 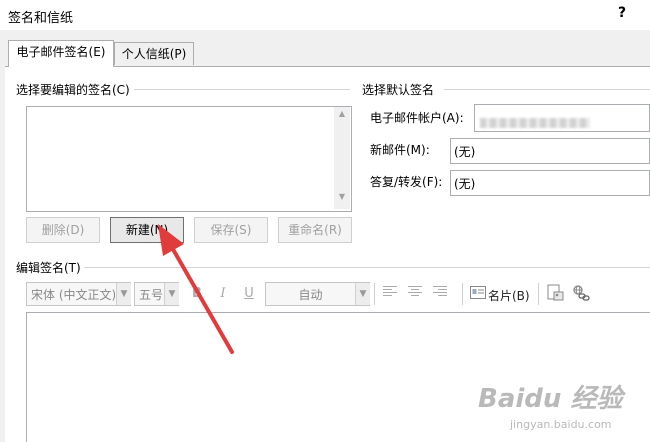 What do you see at coordinates (73, 90) in the screenshot?
I see `select-signature-label: 选择要编辑的签名(C)` at bounding box center [73, 90].